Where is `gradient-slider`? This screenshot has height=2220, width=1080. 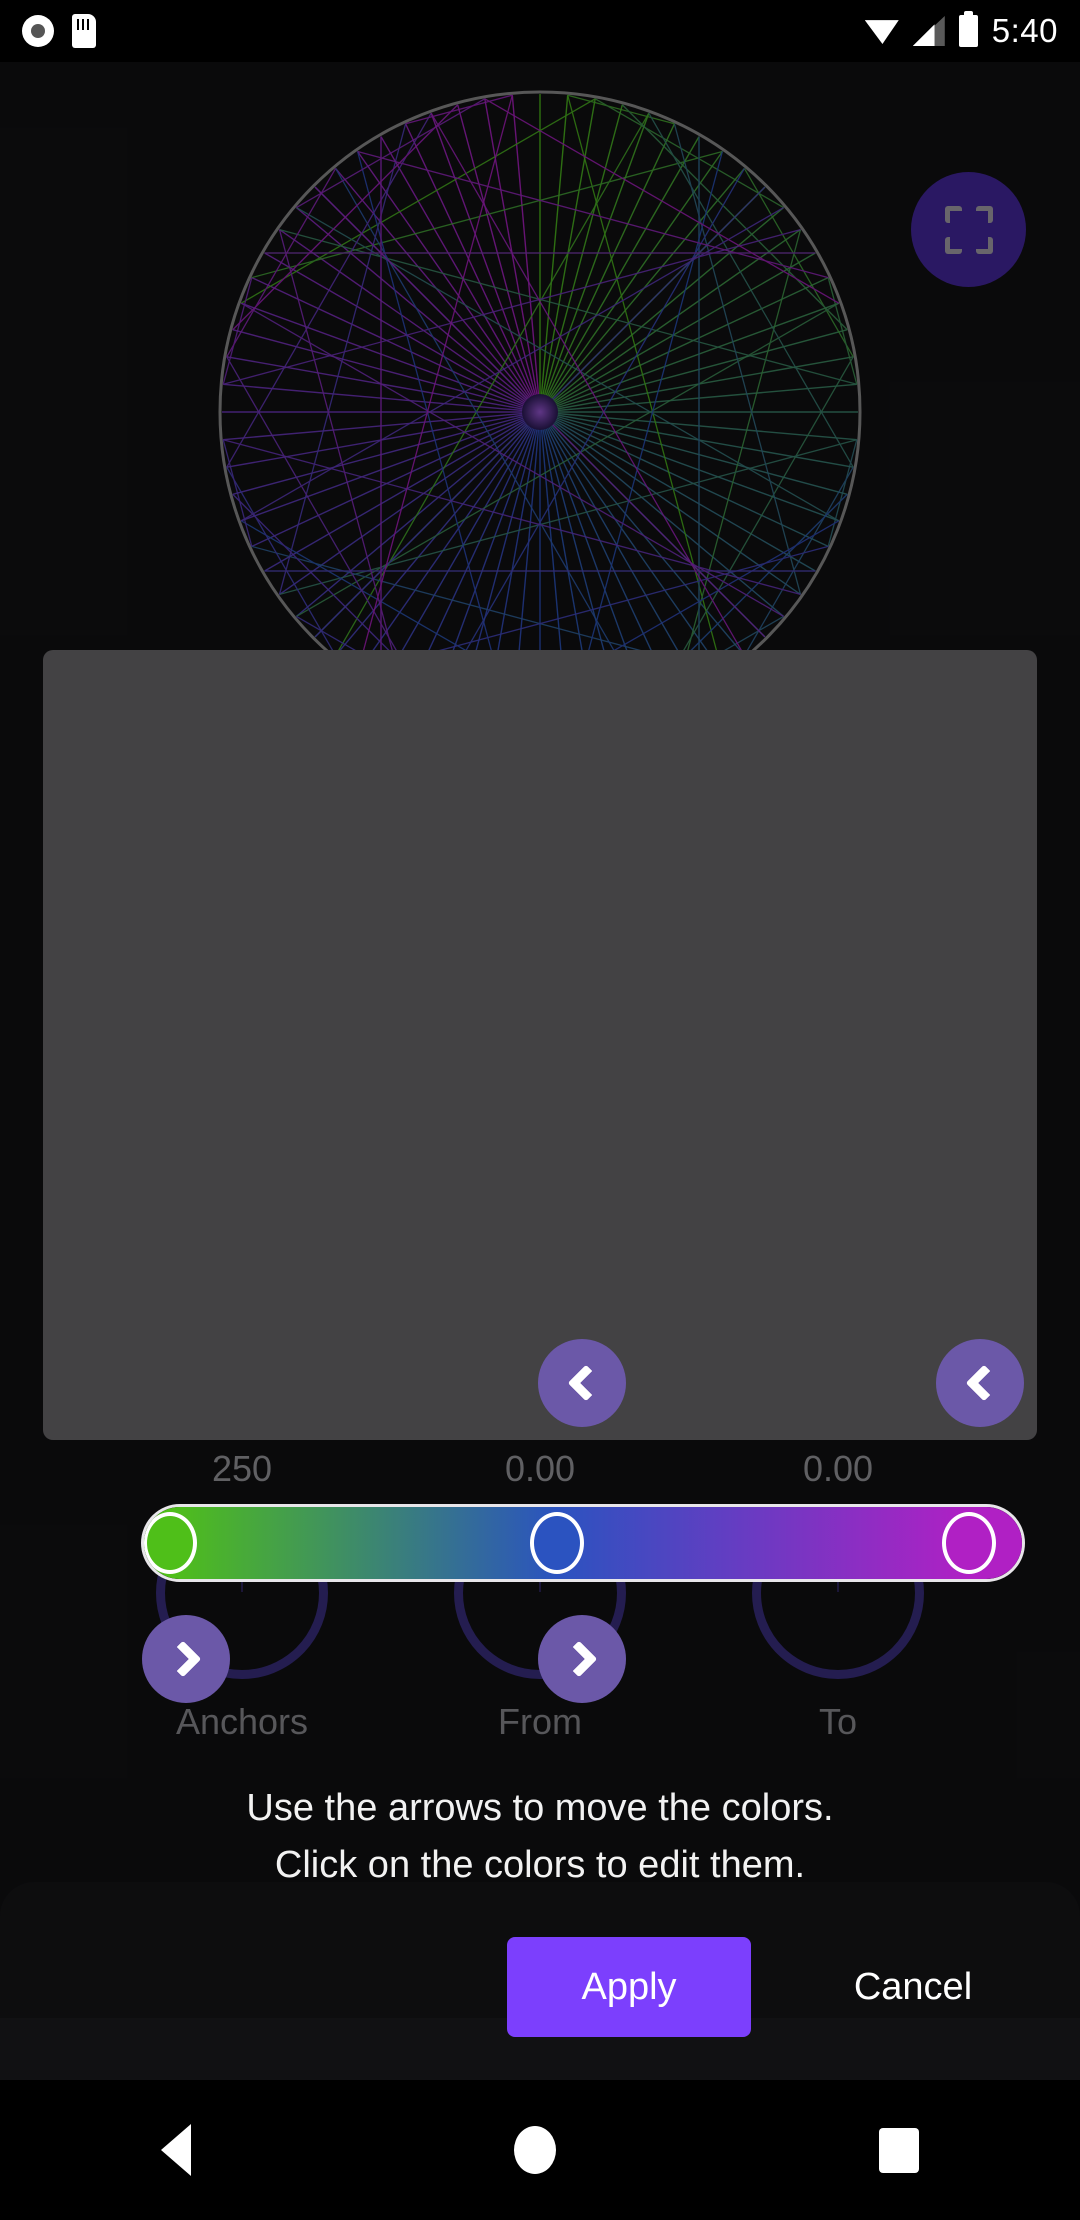
gradient-slider is located at coordinates (583, 1543).